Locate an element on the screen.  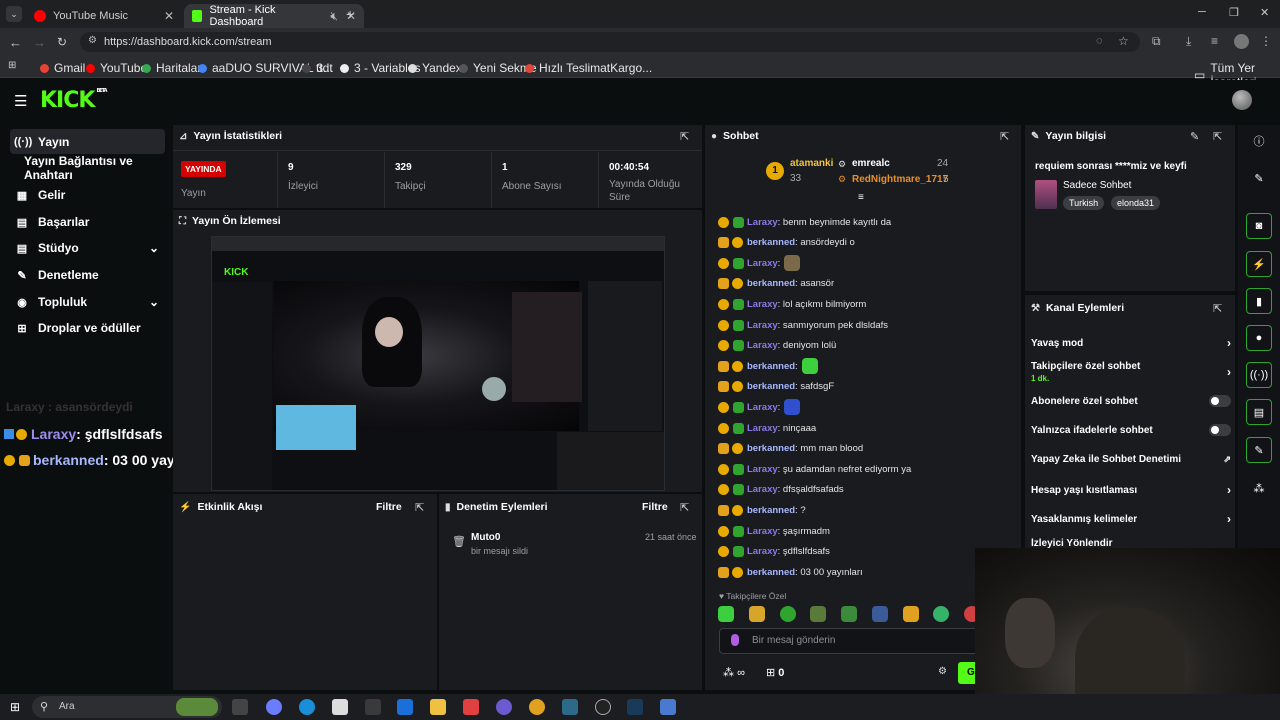
copilot-icon is located at coordinates (274, 707).